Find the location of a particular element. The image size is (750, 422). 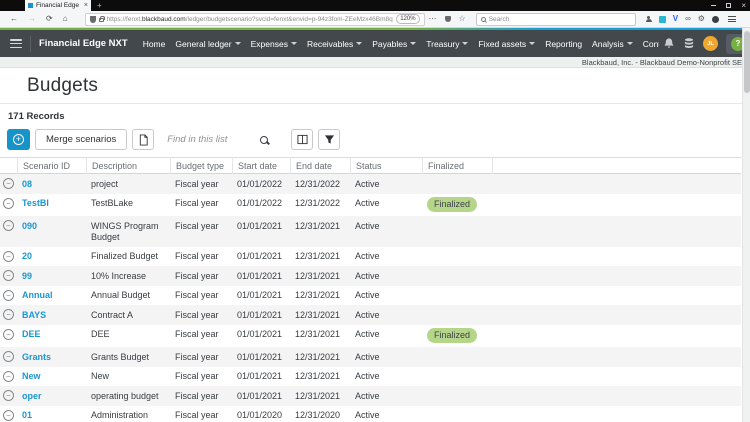

infinity-extension-icon: ∞ is located at coordinates (688, 19).